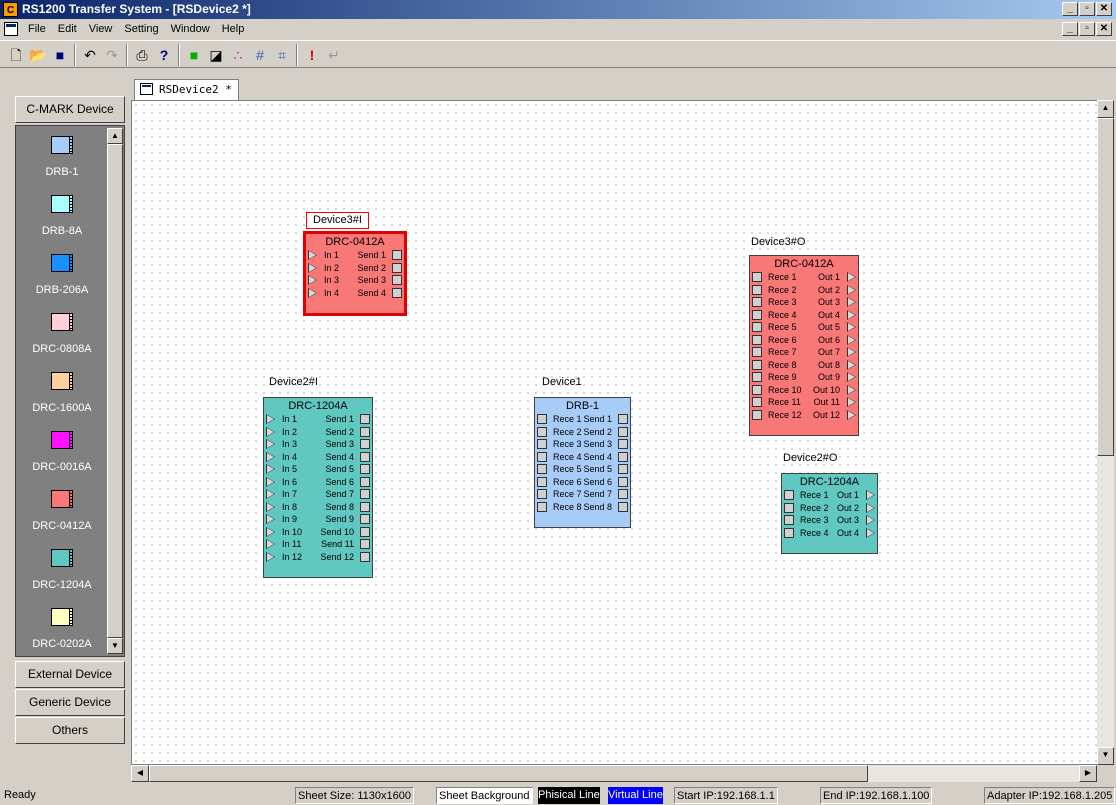 This screenshot has width=1116, height=805. I want to click on device-instance-label: Device3#O, so click(778, 242).